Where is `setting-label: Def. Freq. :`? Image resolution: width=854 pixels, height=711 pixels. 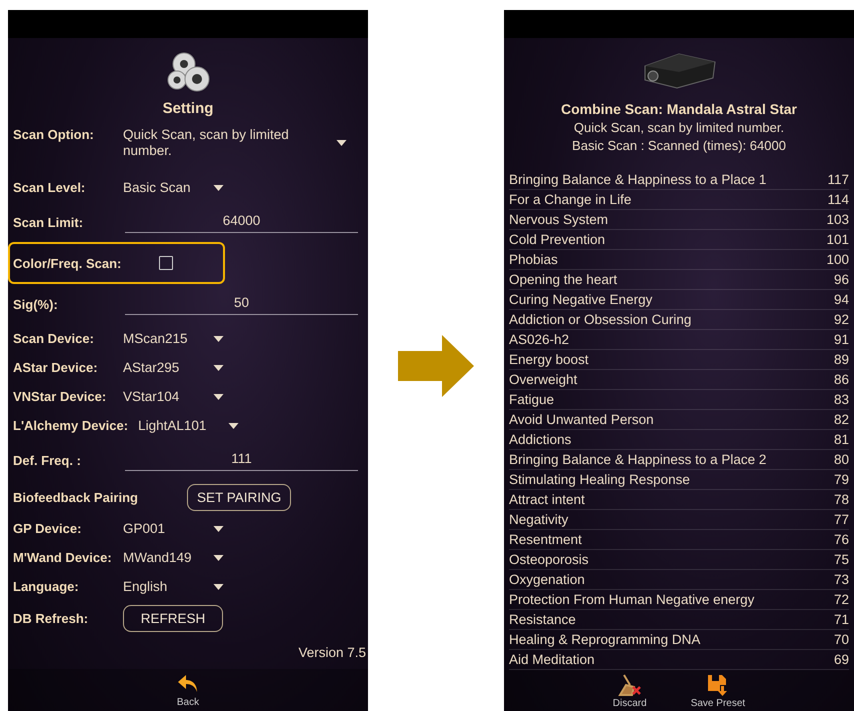
setting-label: Def. Freq. : is located at coordinates (47, 460).